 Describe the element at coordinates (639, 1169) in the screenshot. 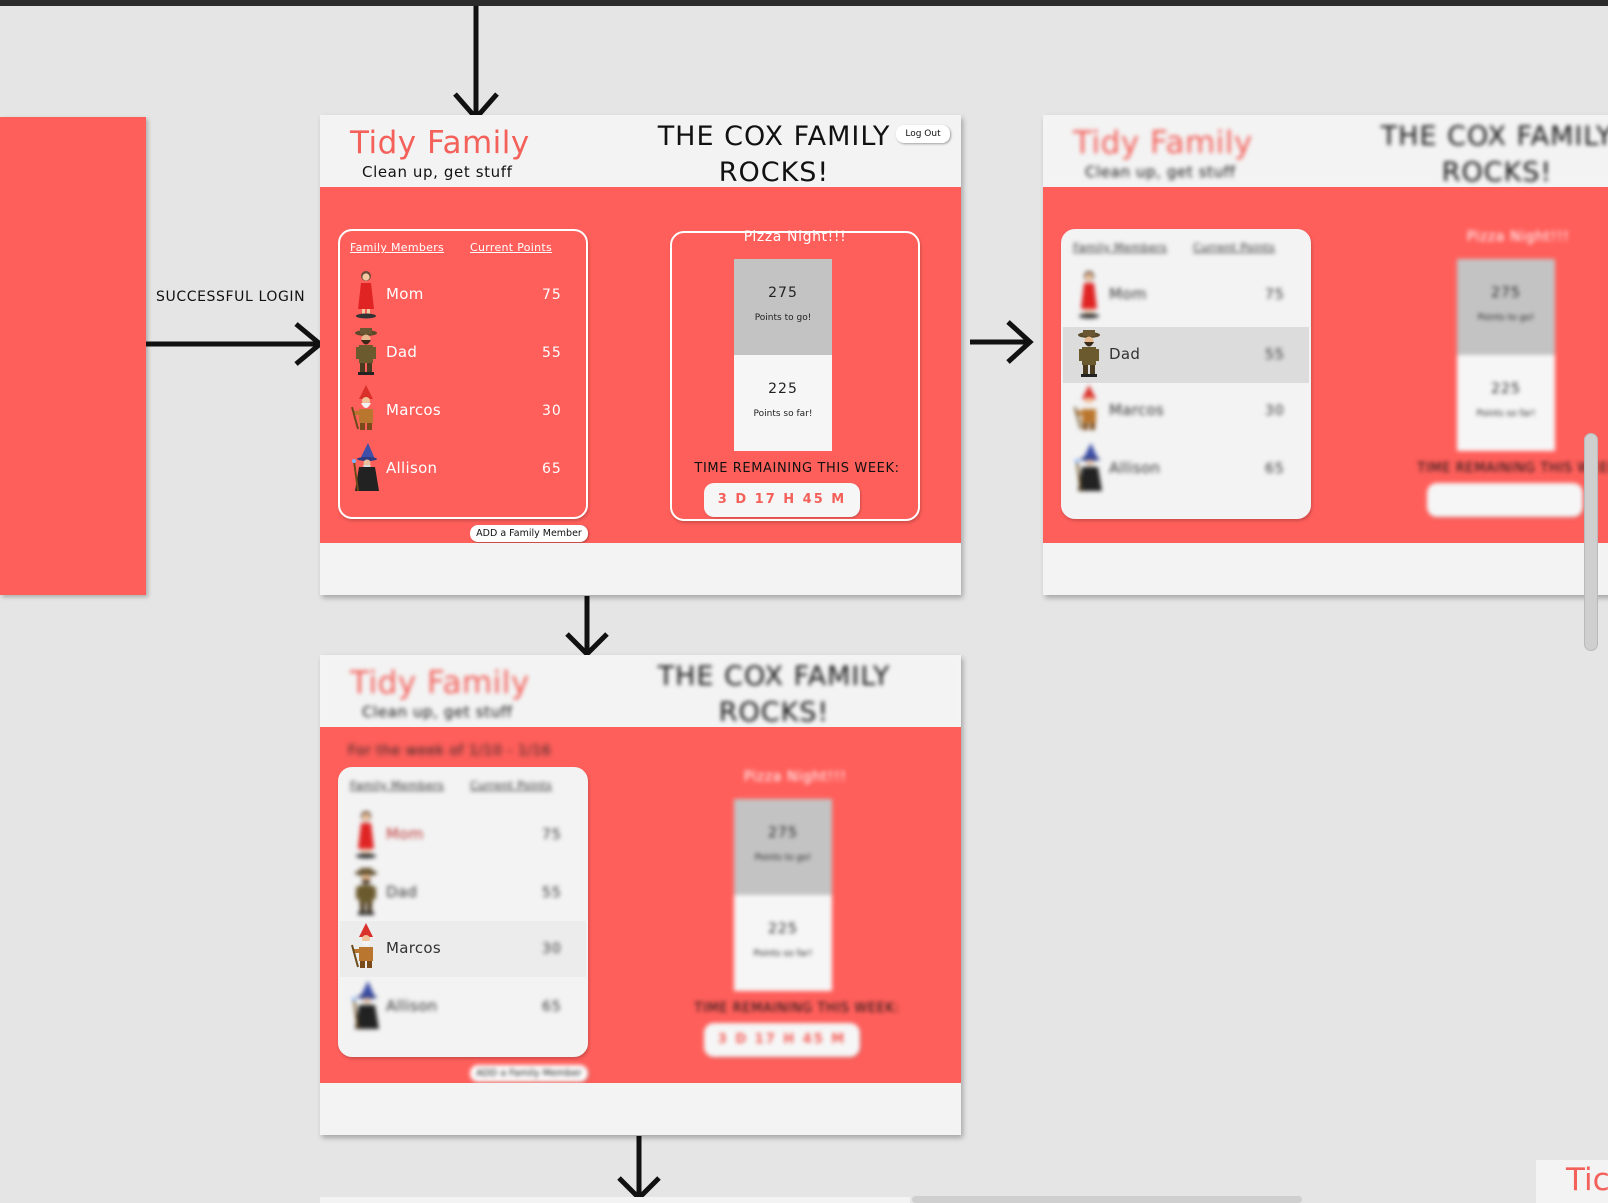

I see `flow-arrow-down-bottom` at that location.